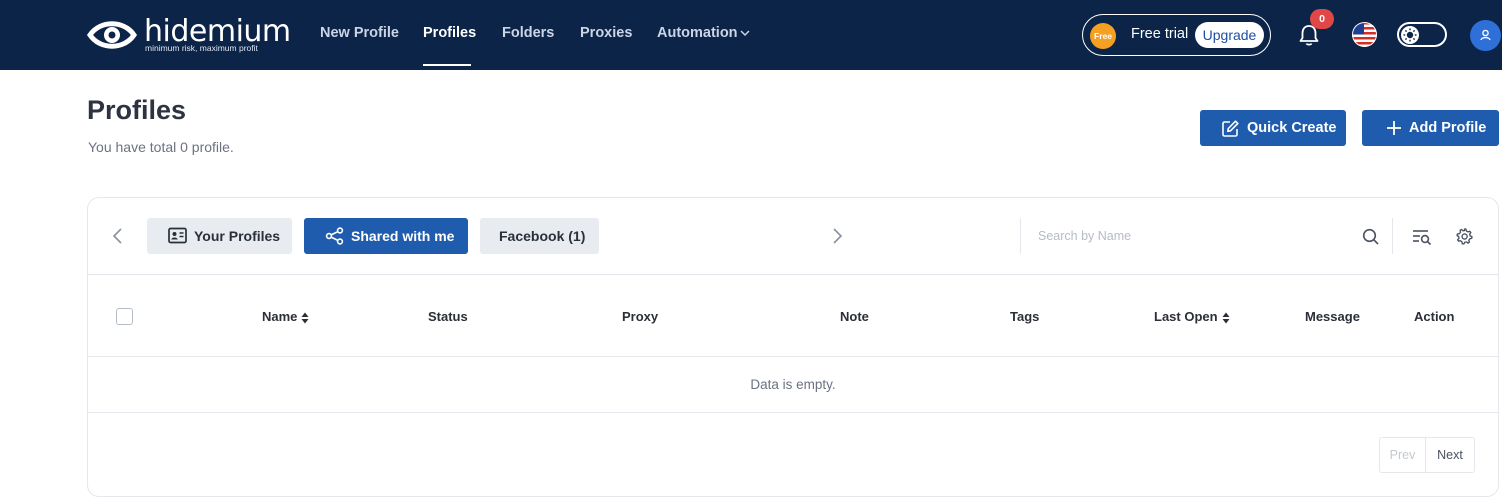  I want to click on column-header-note: Note, so click(854, 316).